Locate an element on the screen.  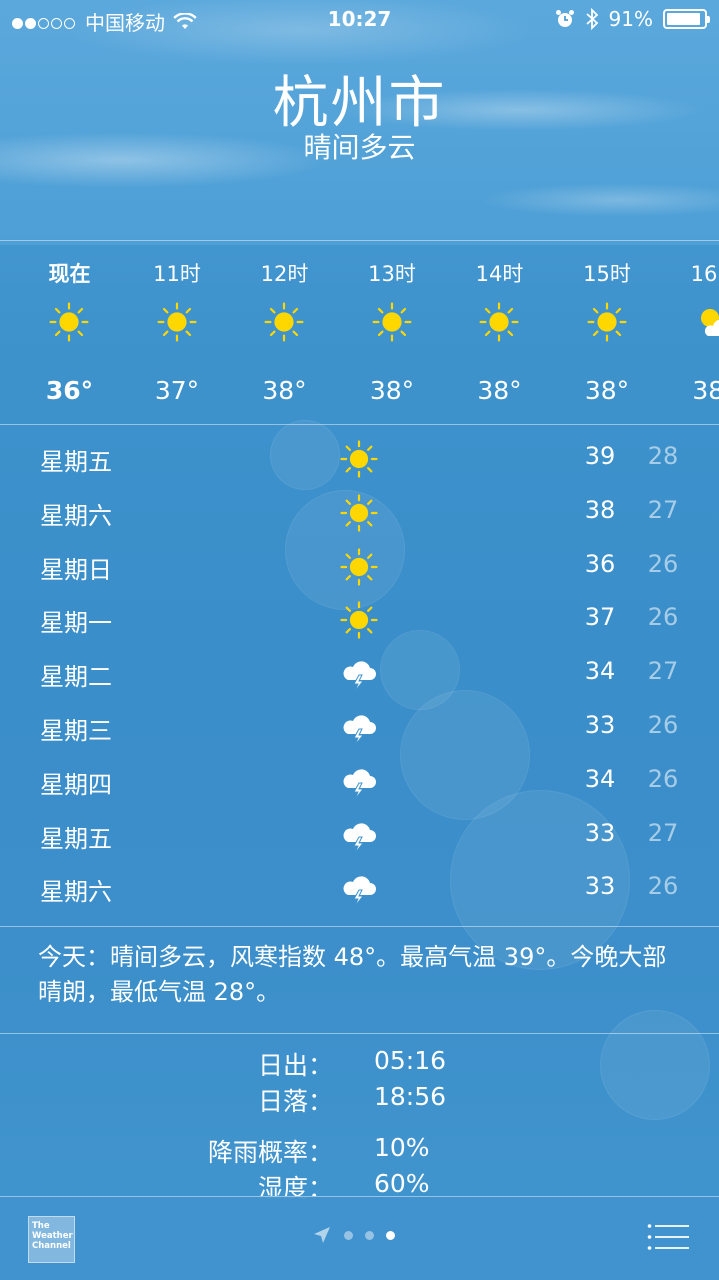
weather-channel-logo: The Weather Channel is located at coordinates (51, 1239).